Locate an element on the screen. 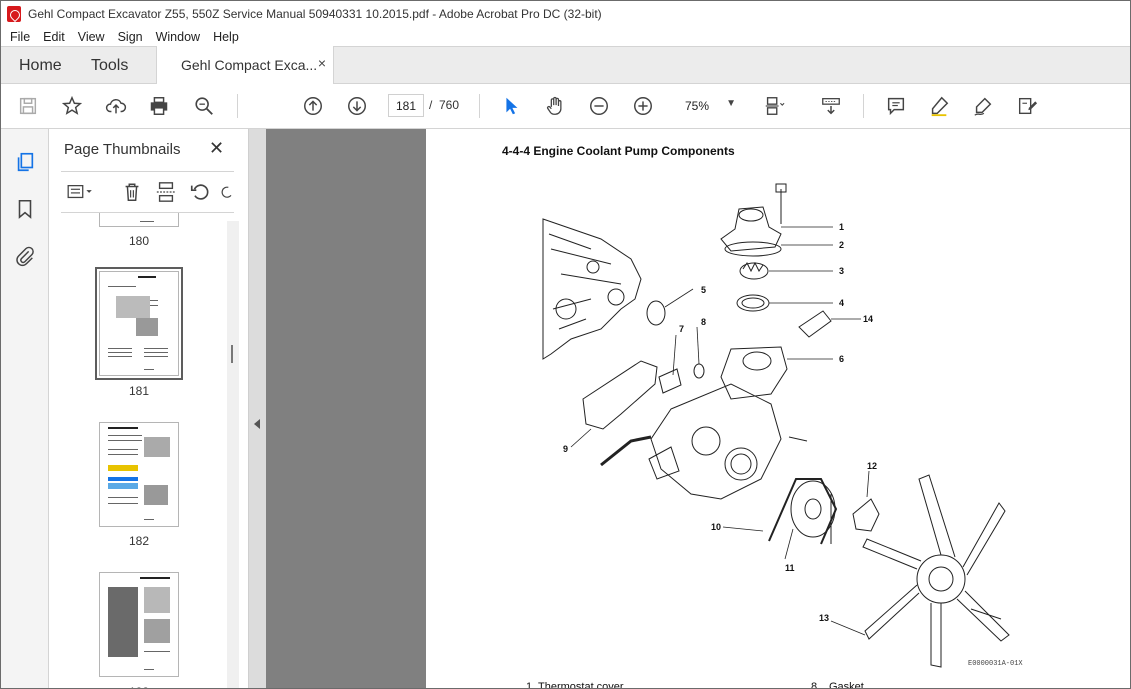 The image size is (1131, 689). callout-11: 11 is located at coordinates (790, 568).